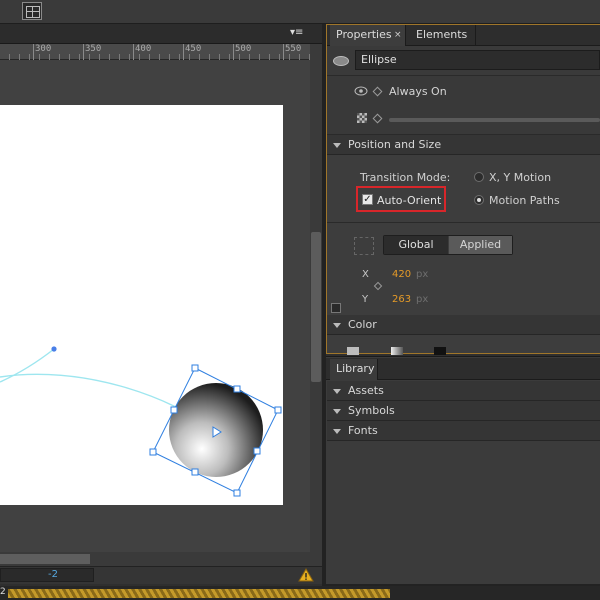 The width and height of the screenshot is (600, 600). Describe the element at coordinates (463, 344) in the screenshot. I see `color-body` at that location.